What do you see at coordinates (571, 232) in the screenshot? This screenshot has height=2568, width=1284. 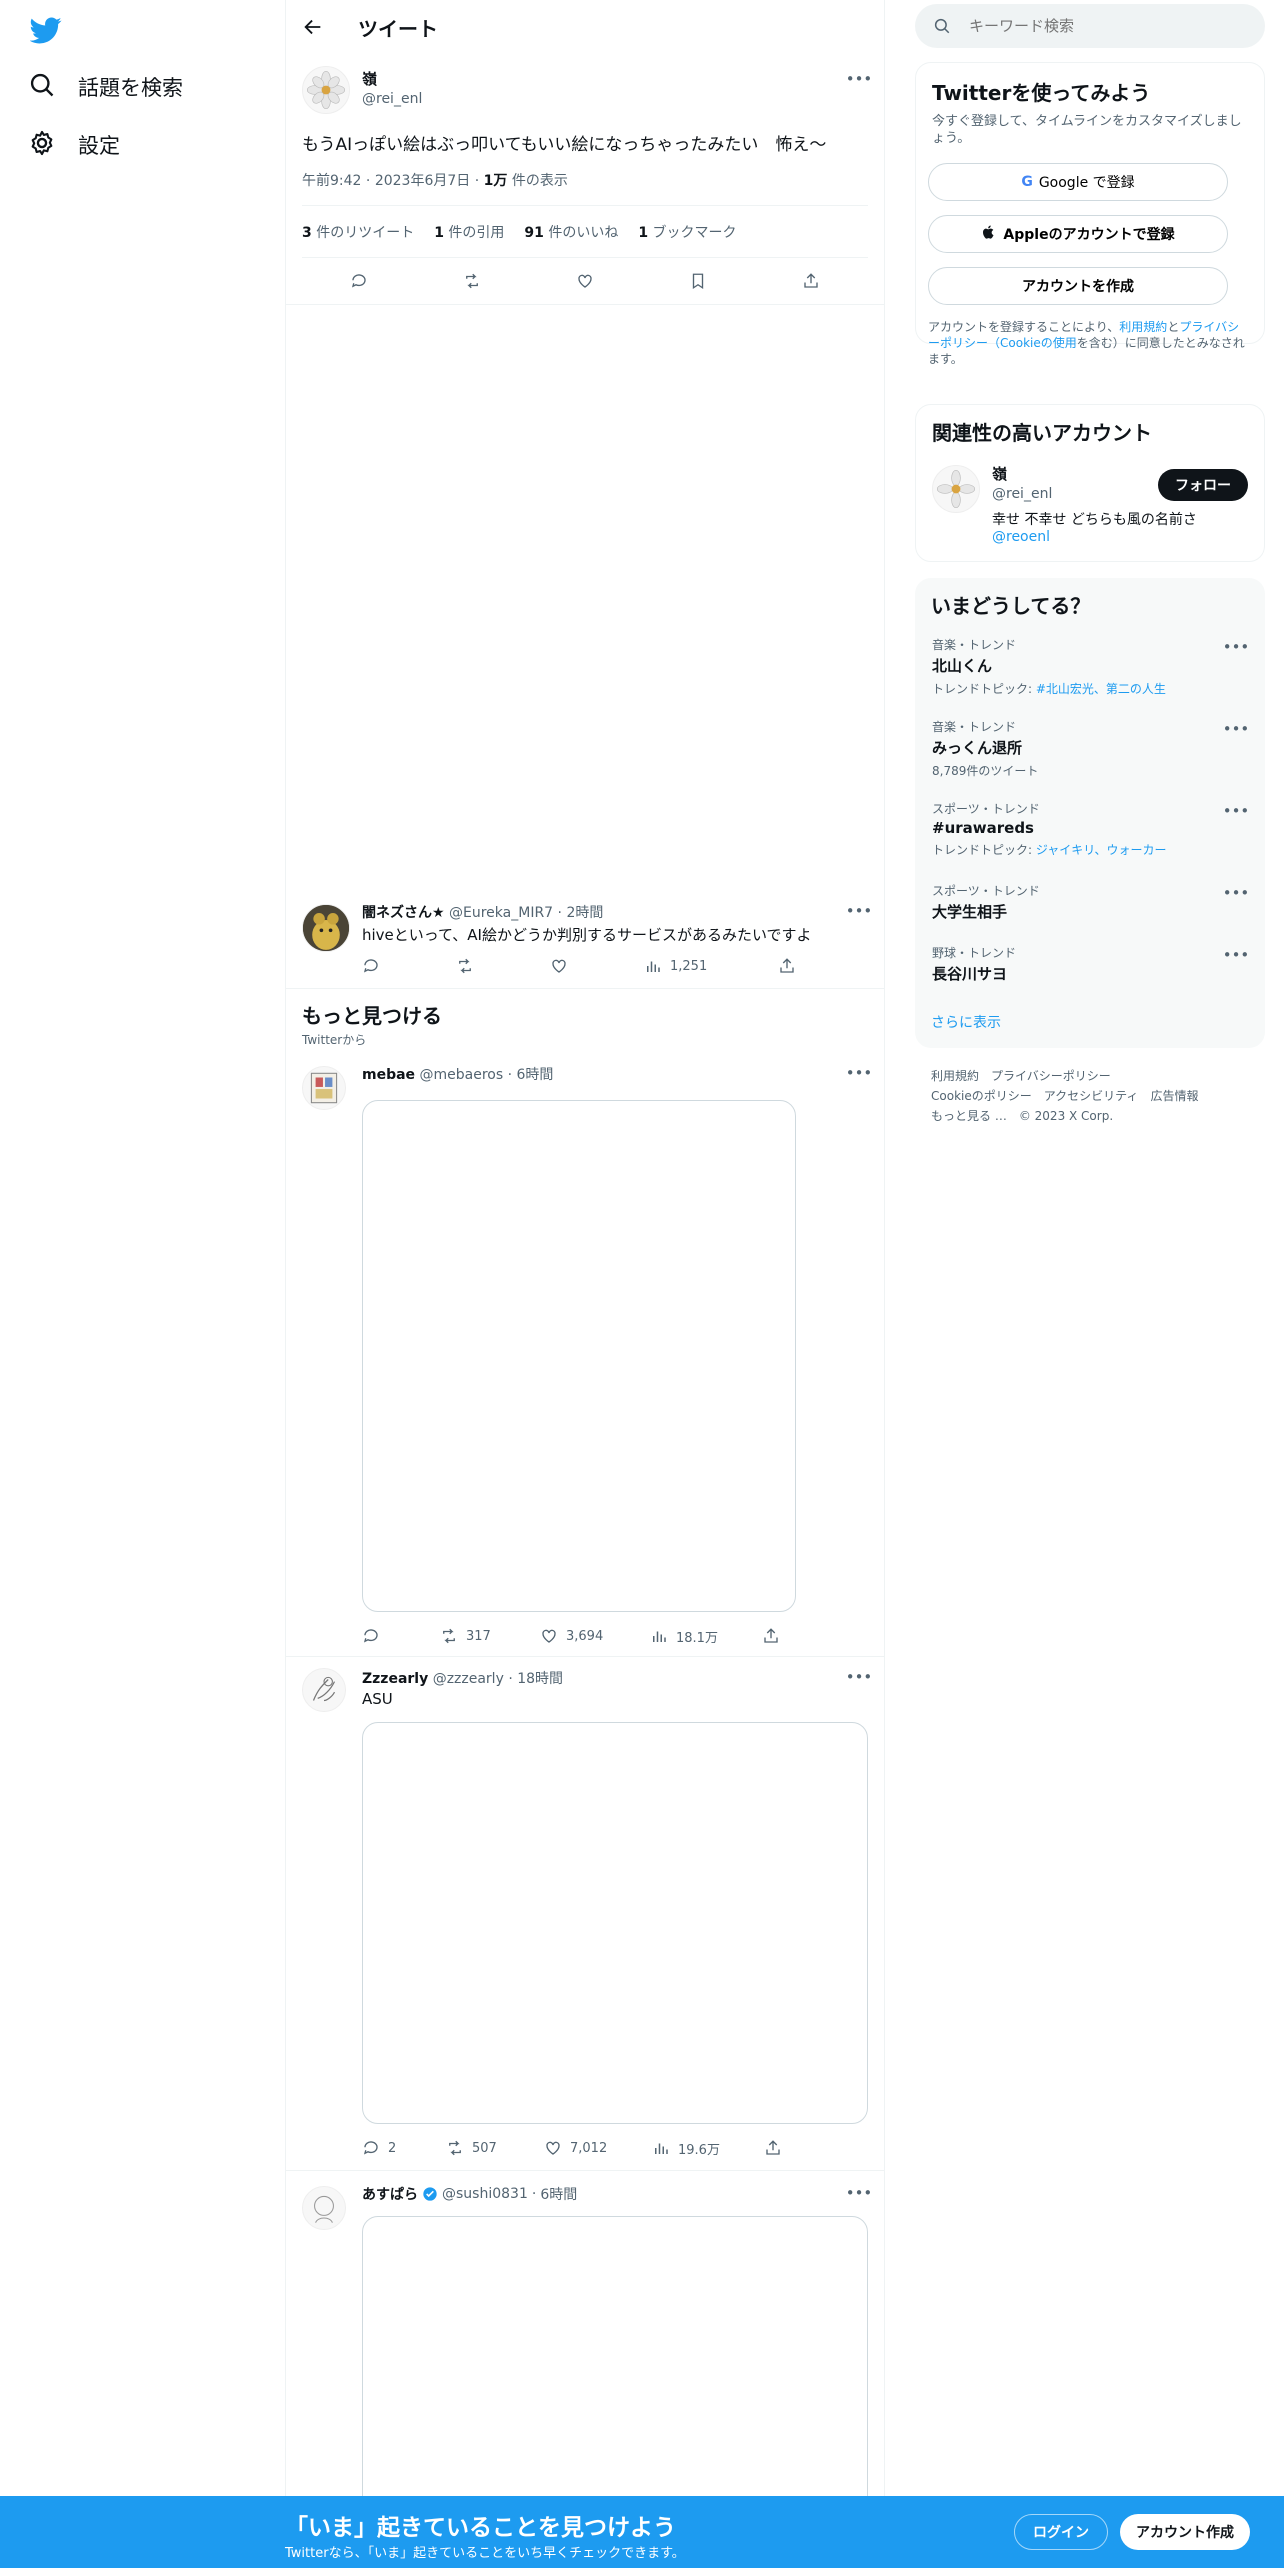 I see `likes-stat: 91 件のいいね` at bounding box center [571, 232].